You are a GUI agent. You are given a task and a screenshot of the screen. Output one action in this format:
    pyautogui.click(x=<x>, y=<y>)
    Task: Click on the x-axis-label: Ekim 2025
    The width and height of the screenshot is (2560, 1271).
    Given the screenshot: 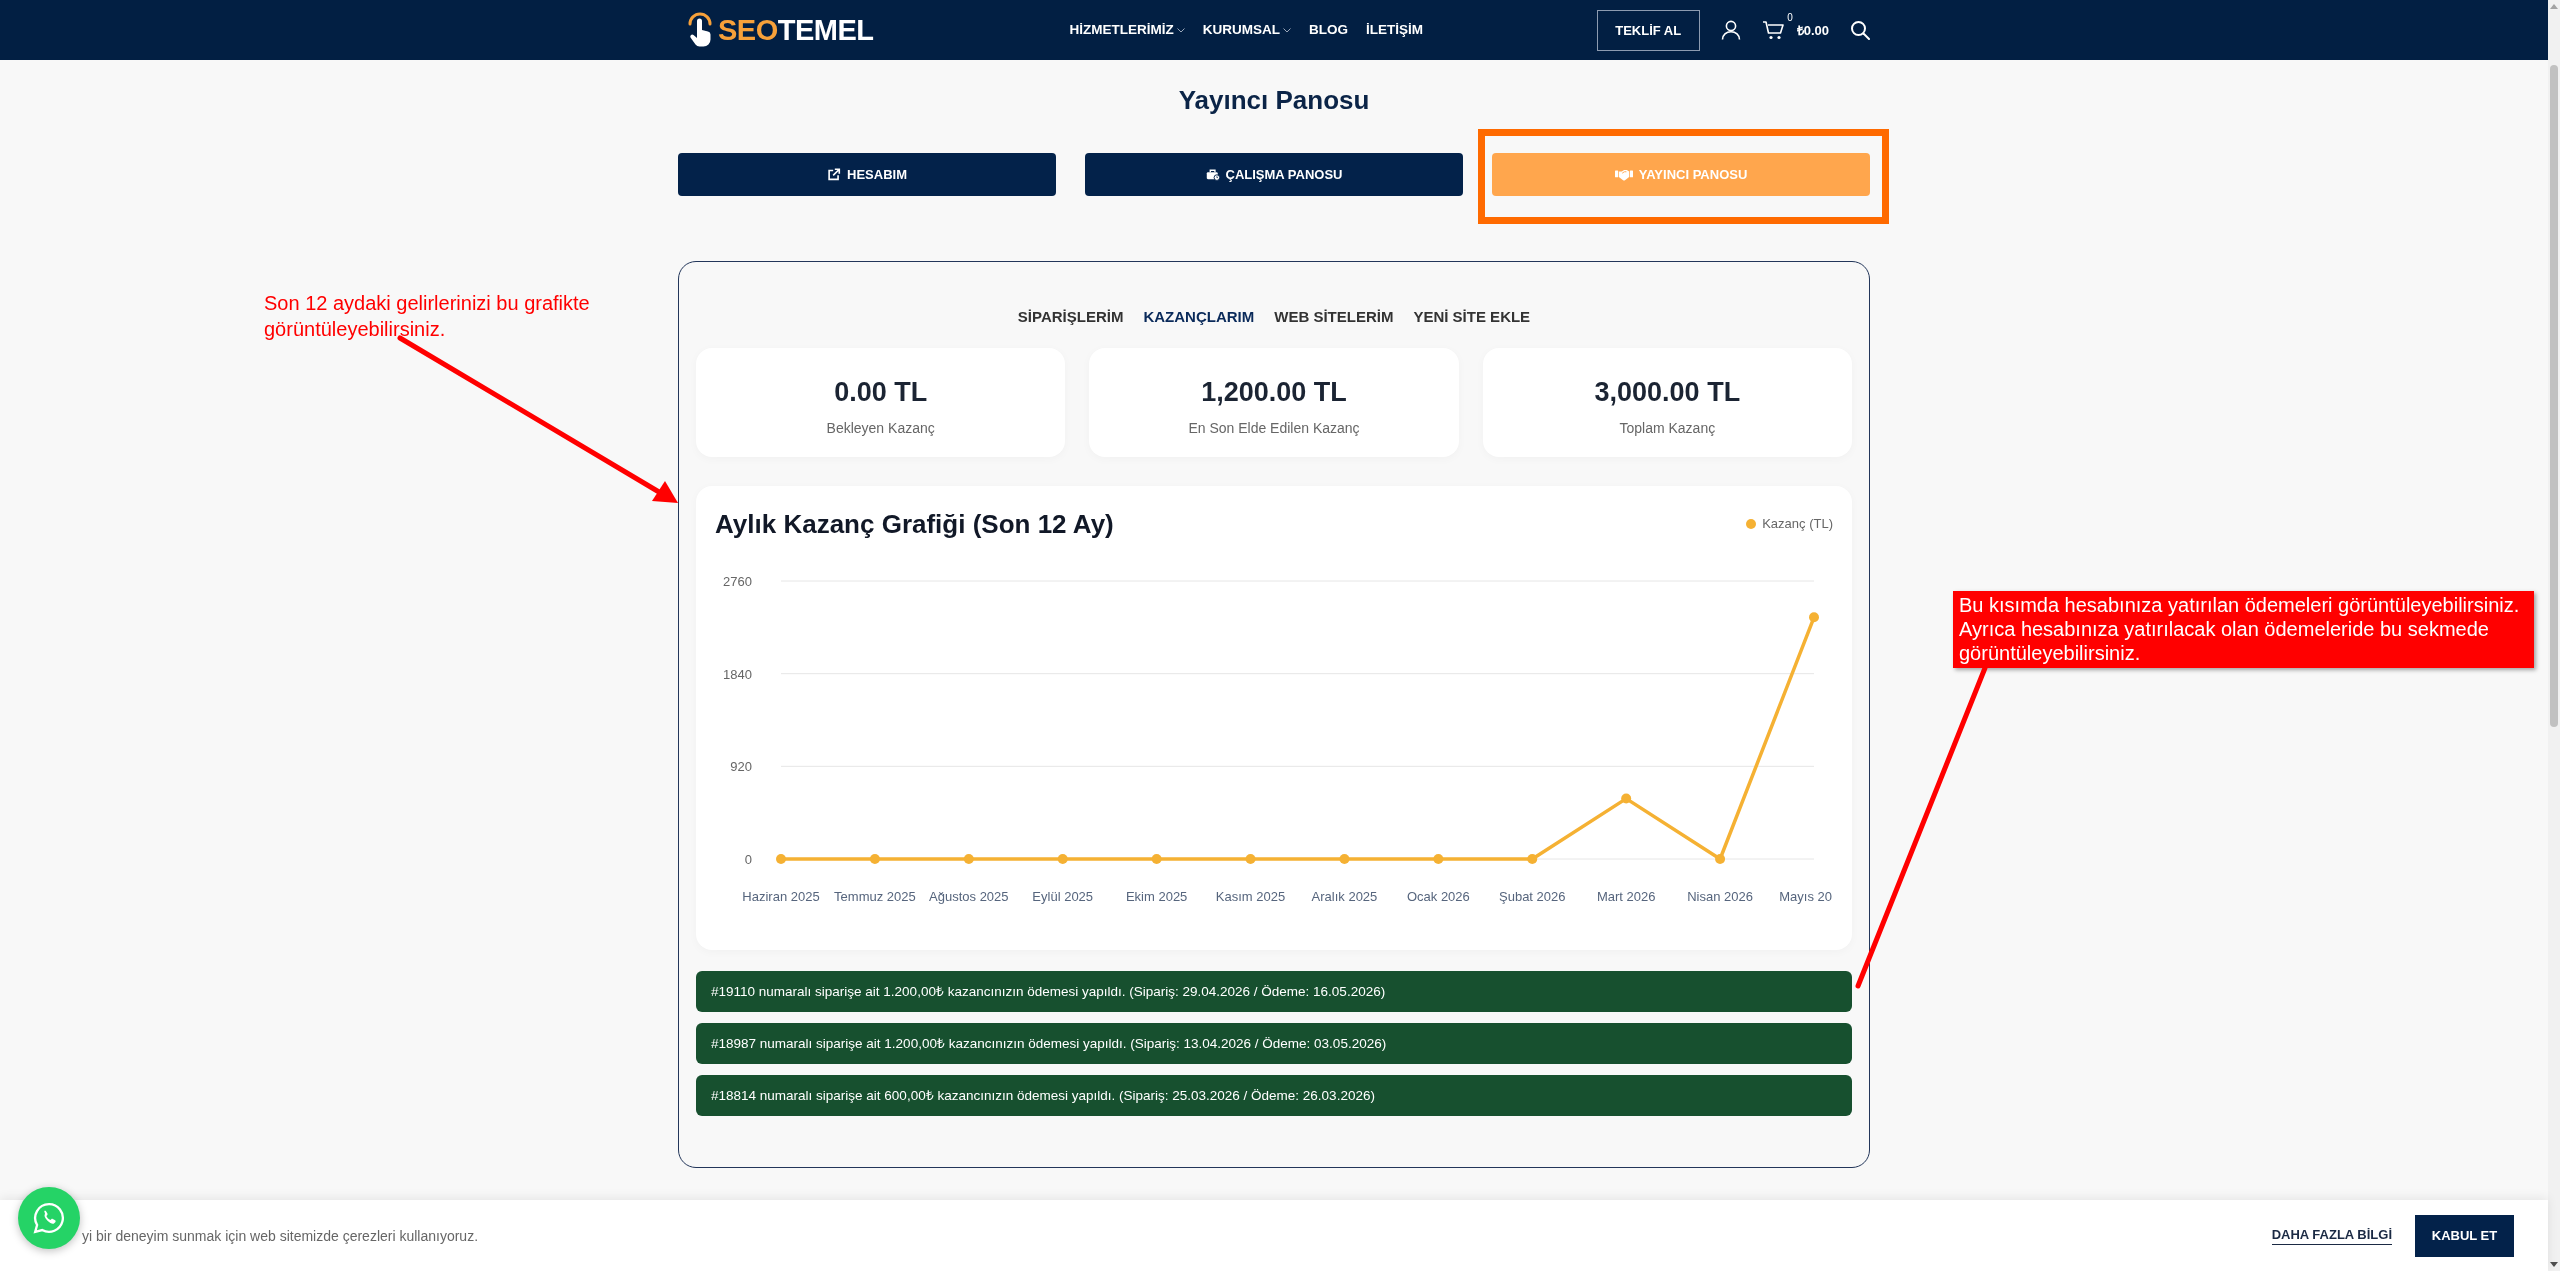 What is the action you would take?
    pyautogui.click(x=1156, y=896)
    